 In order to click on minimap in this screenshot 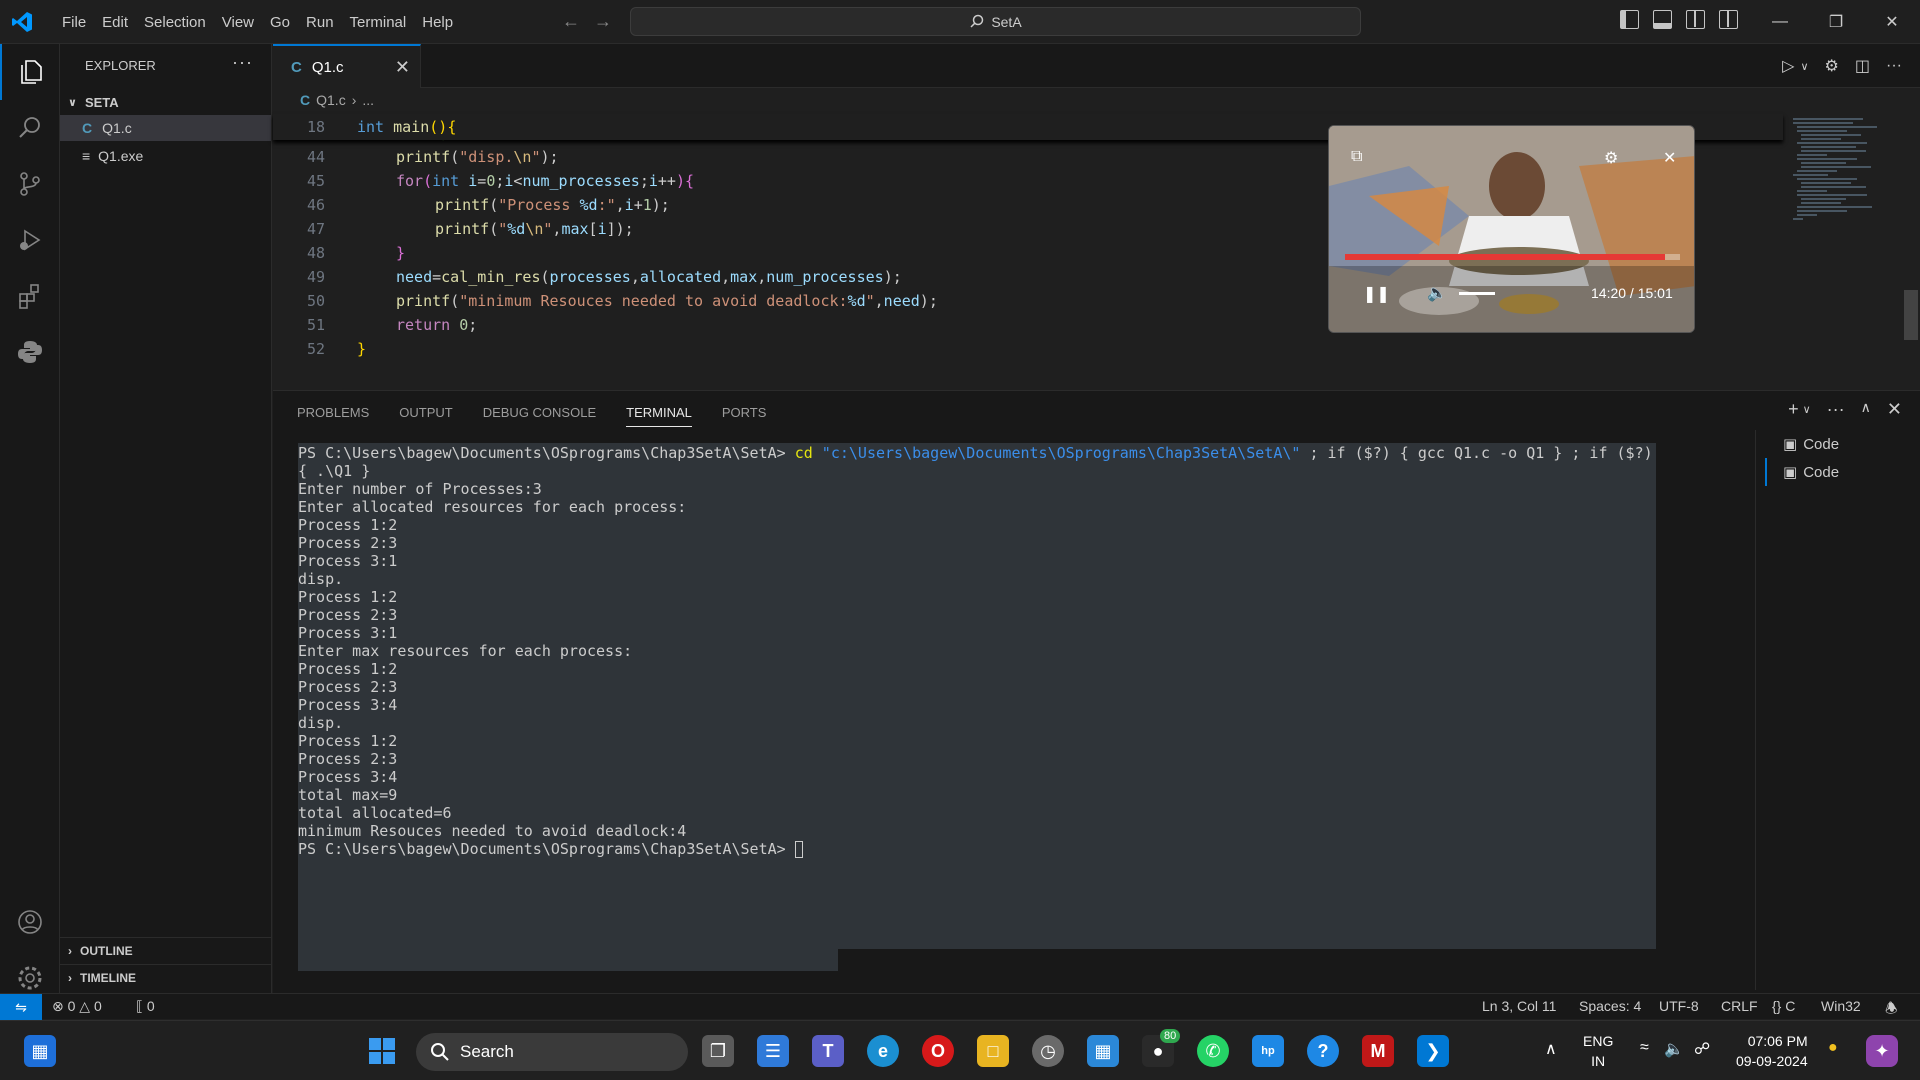, I will do `click(1843, 251)`.